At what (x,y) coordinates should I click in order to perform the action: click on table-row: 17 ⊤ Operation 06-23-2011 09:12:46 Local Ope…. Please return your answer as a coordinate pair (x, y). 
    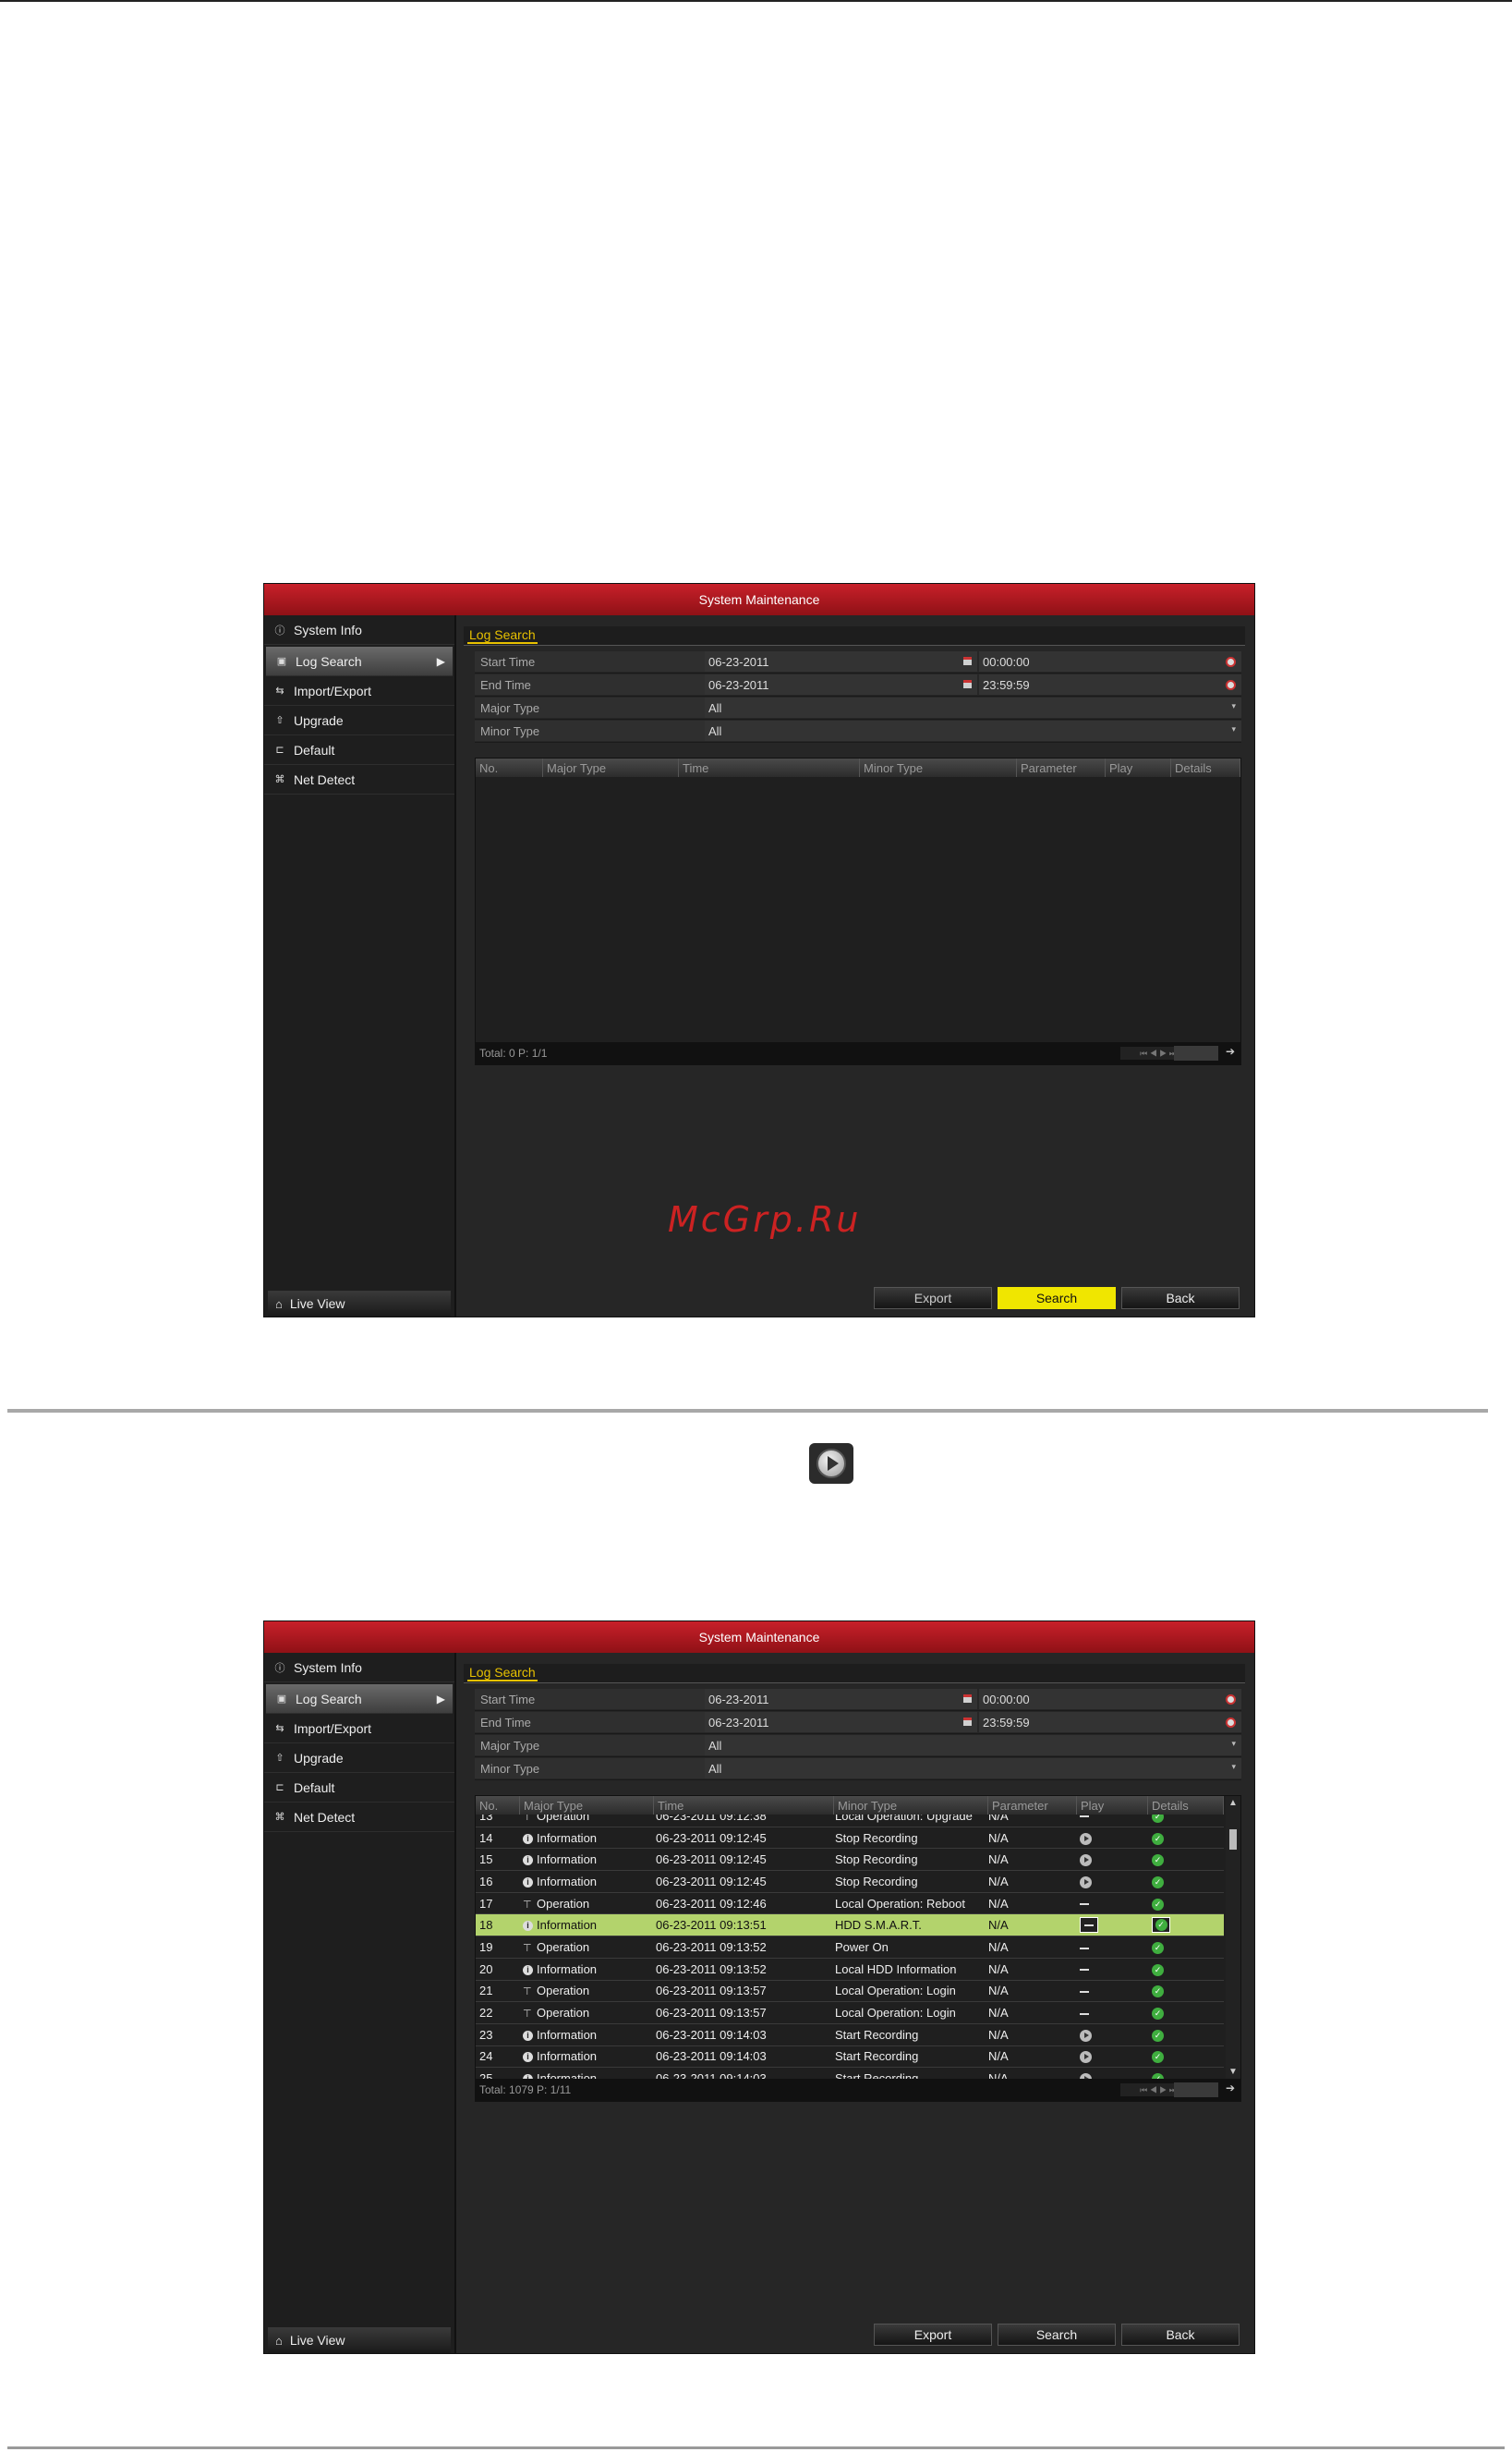
    Looking at the image, I should click on (850, 1904).